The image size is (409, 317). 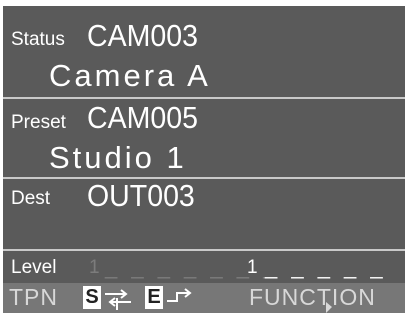 I want to click on status-camera-id: CAM003, so click(x=142, y=35).